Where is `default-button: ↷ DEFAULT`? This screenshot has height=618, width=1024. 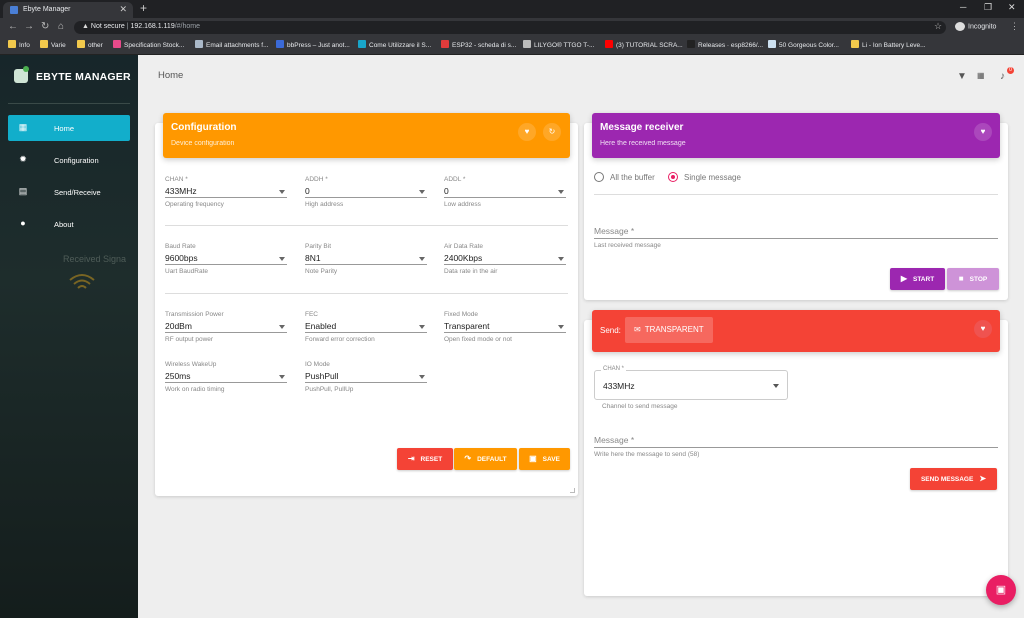 default-button: ↷ DEFAULT is located at coordinates (485, 459).